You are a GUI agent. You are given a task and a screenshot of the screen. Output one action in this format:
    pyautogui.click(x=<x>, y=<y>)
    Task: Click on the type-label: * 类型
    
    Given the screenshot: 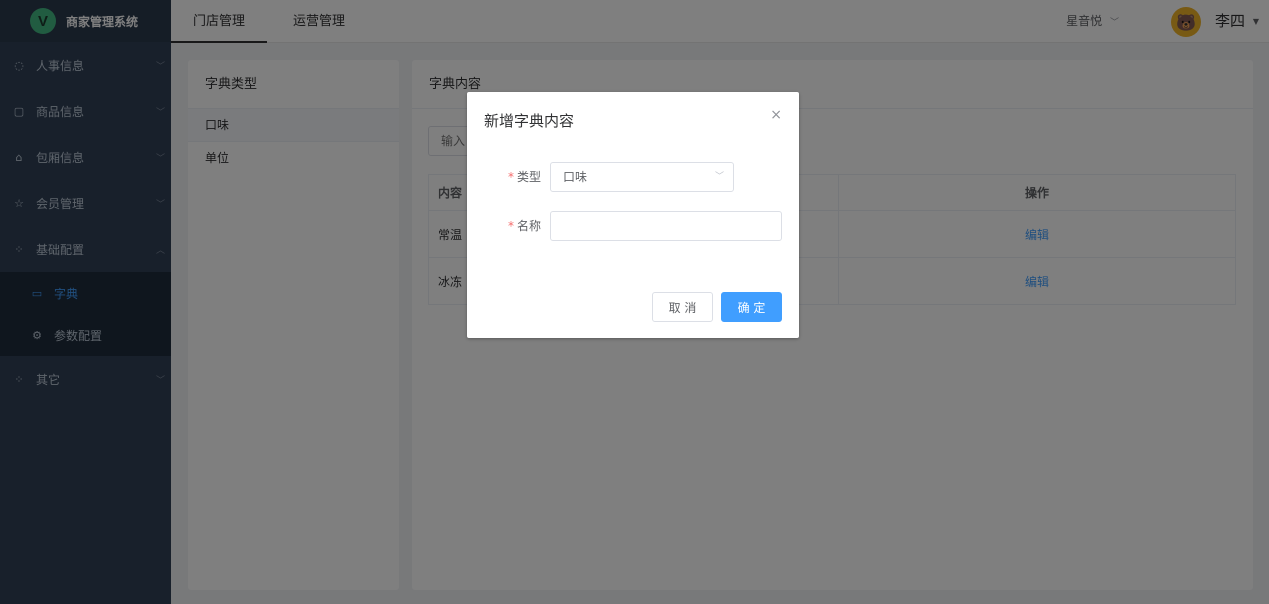 What is the action you would take?
    pyautogui.click(x=504, y=177)
    